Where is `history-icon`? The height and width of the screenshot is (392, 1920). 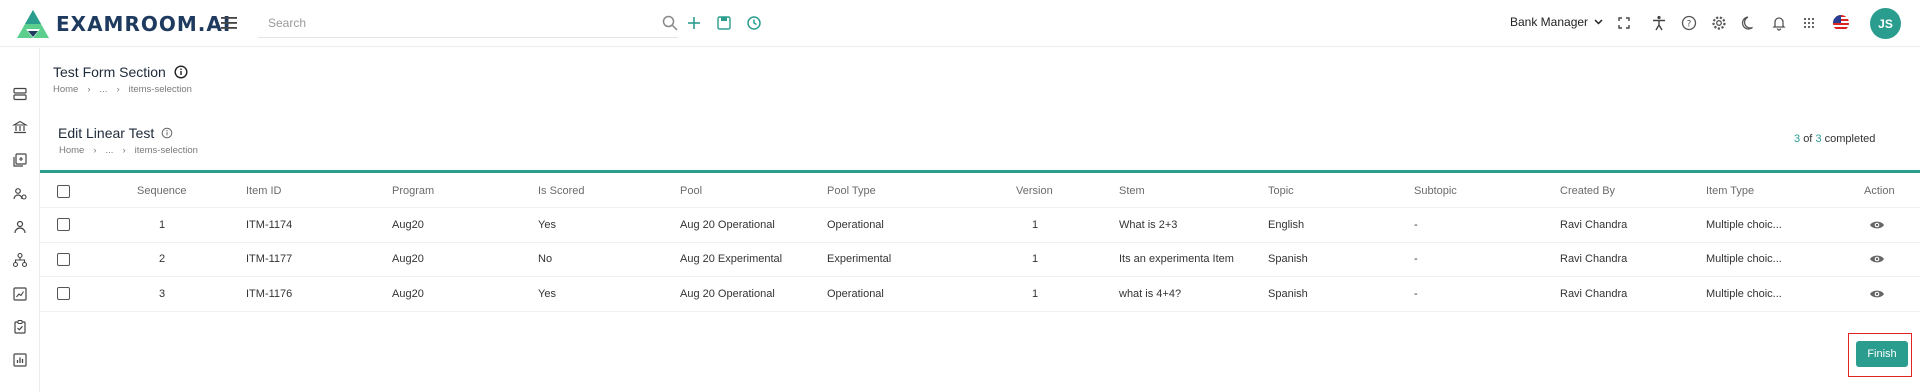
history-icon is located at coordinates (754, 23).